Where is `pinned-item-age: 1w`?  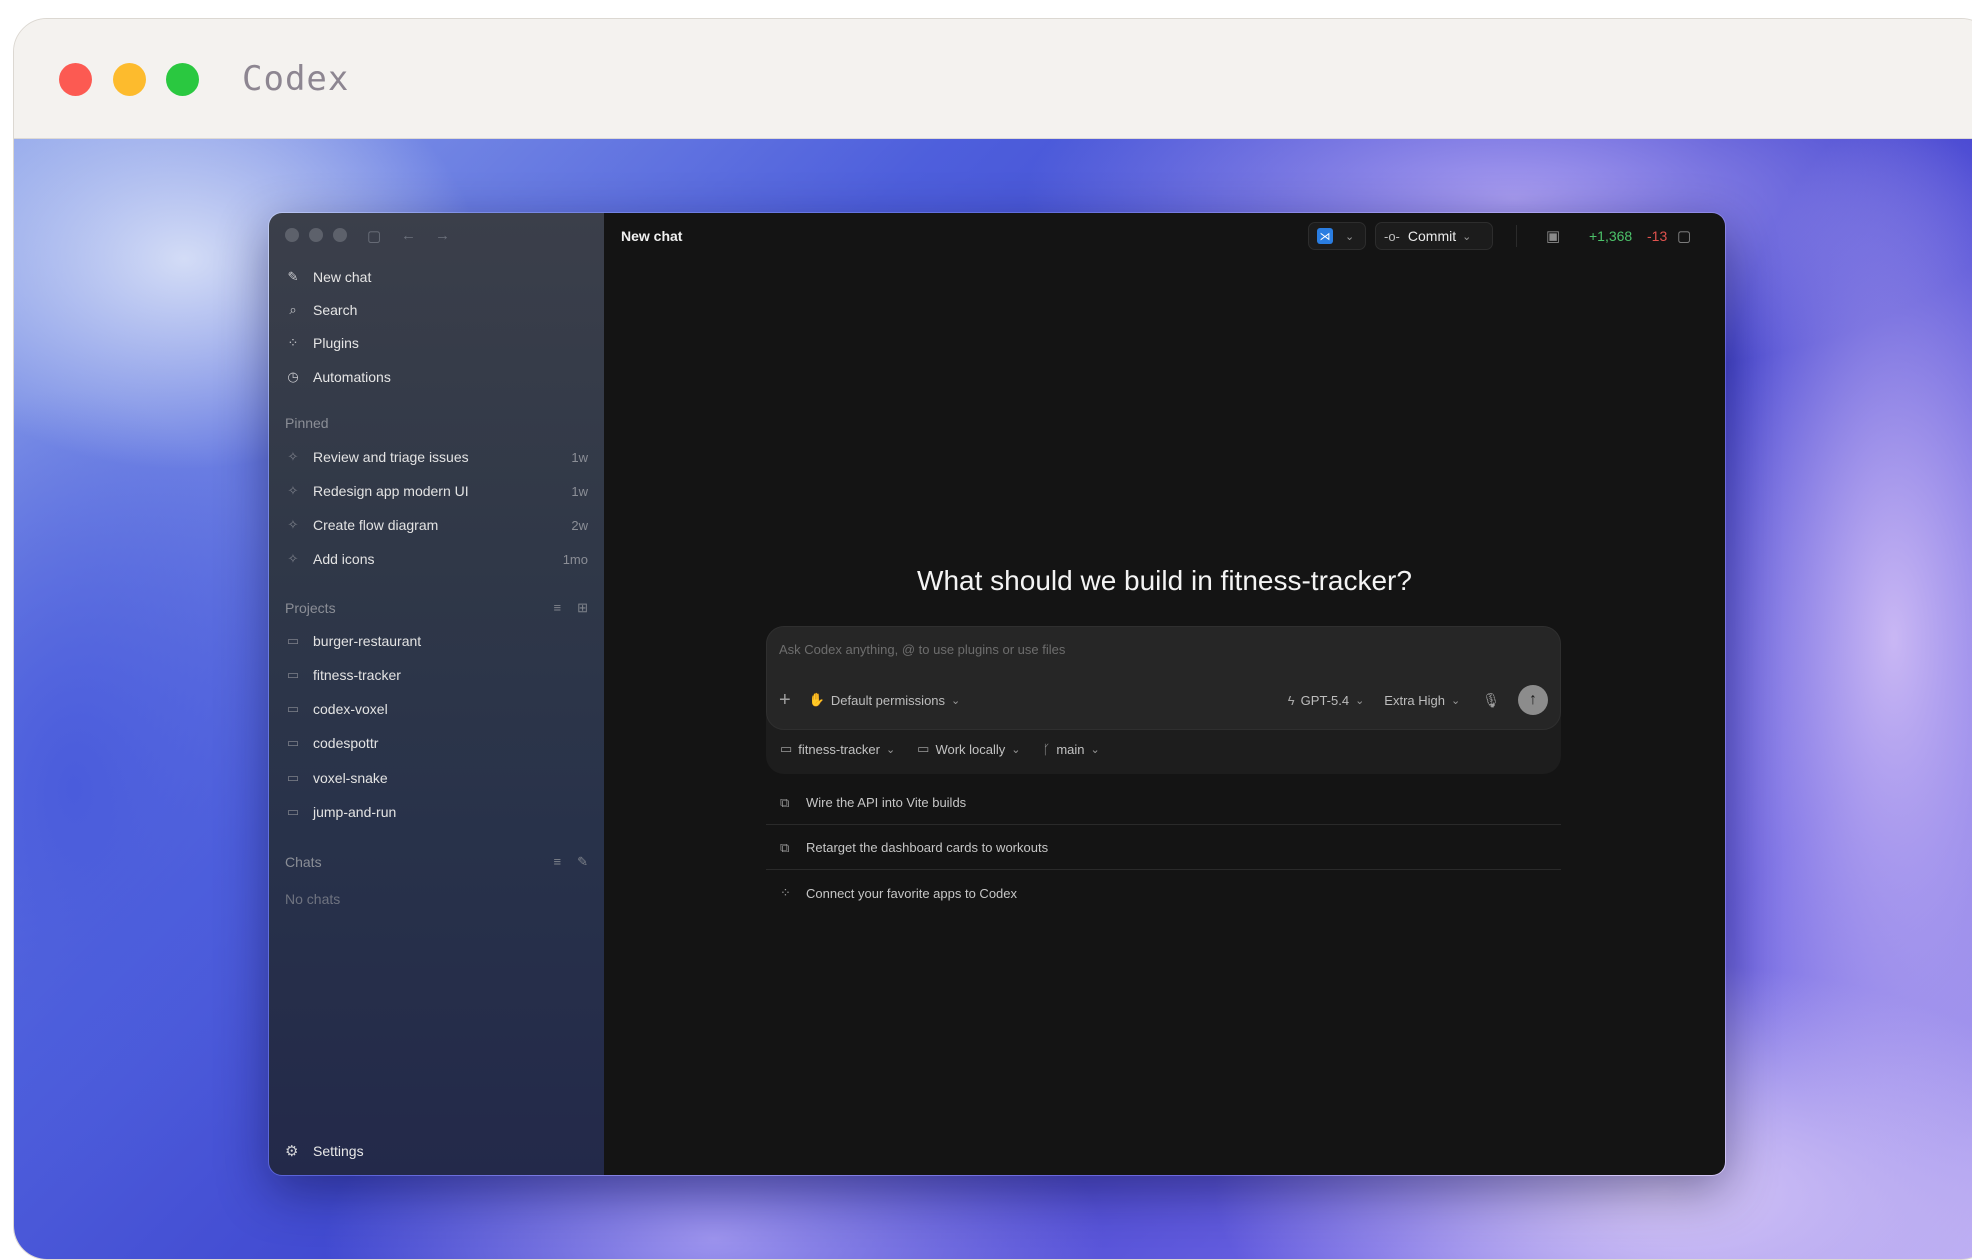
pinned-item-age: 1w is located at coordinates (579, 491).